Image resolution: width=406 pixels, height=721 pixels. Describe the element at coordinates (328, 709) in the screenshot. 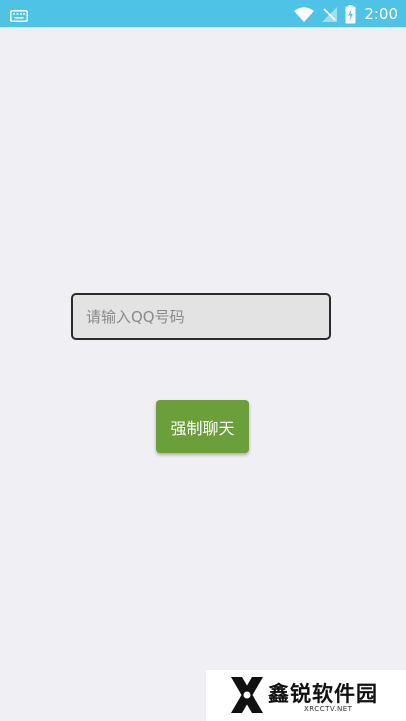

I see `watermark-subtitle: XRCCTV.NET` at that location.